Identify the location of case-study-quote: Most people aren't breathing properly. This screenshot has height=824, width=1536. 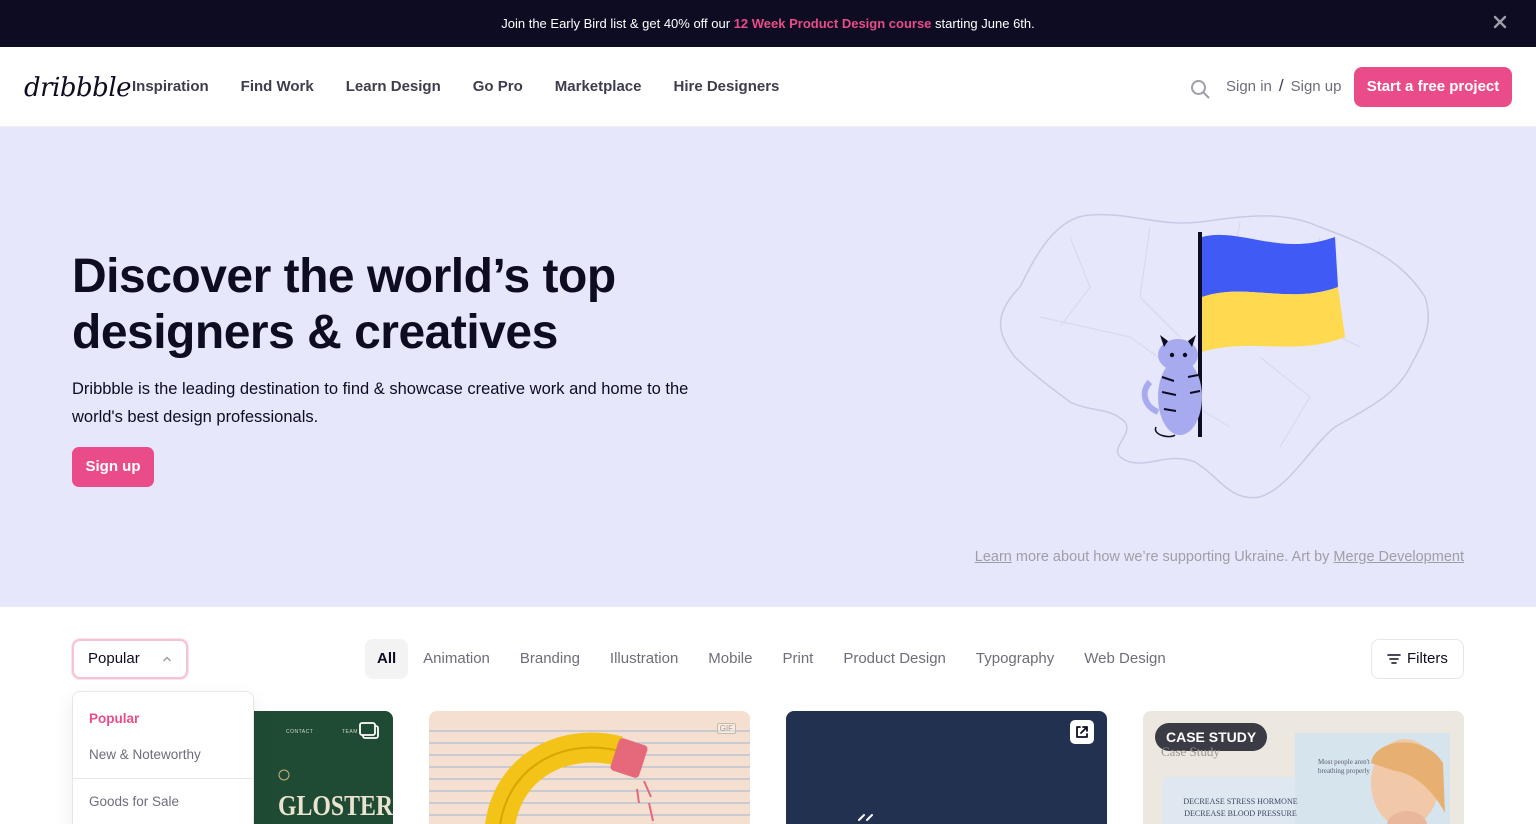
(1344, 766).